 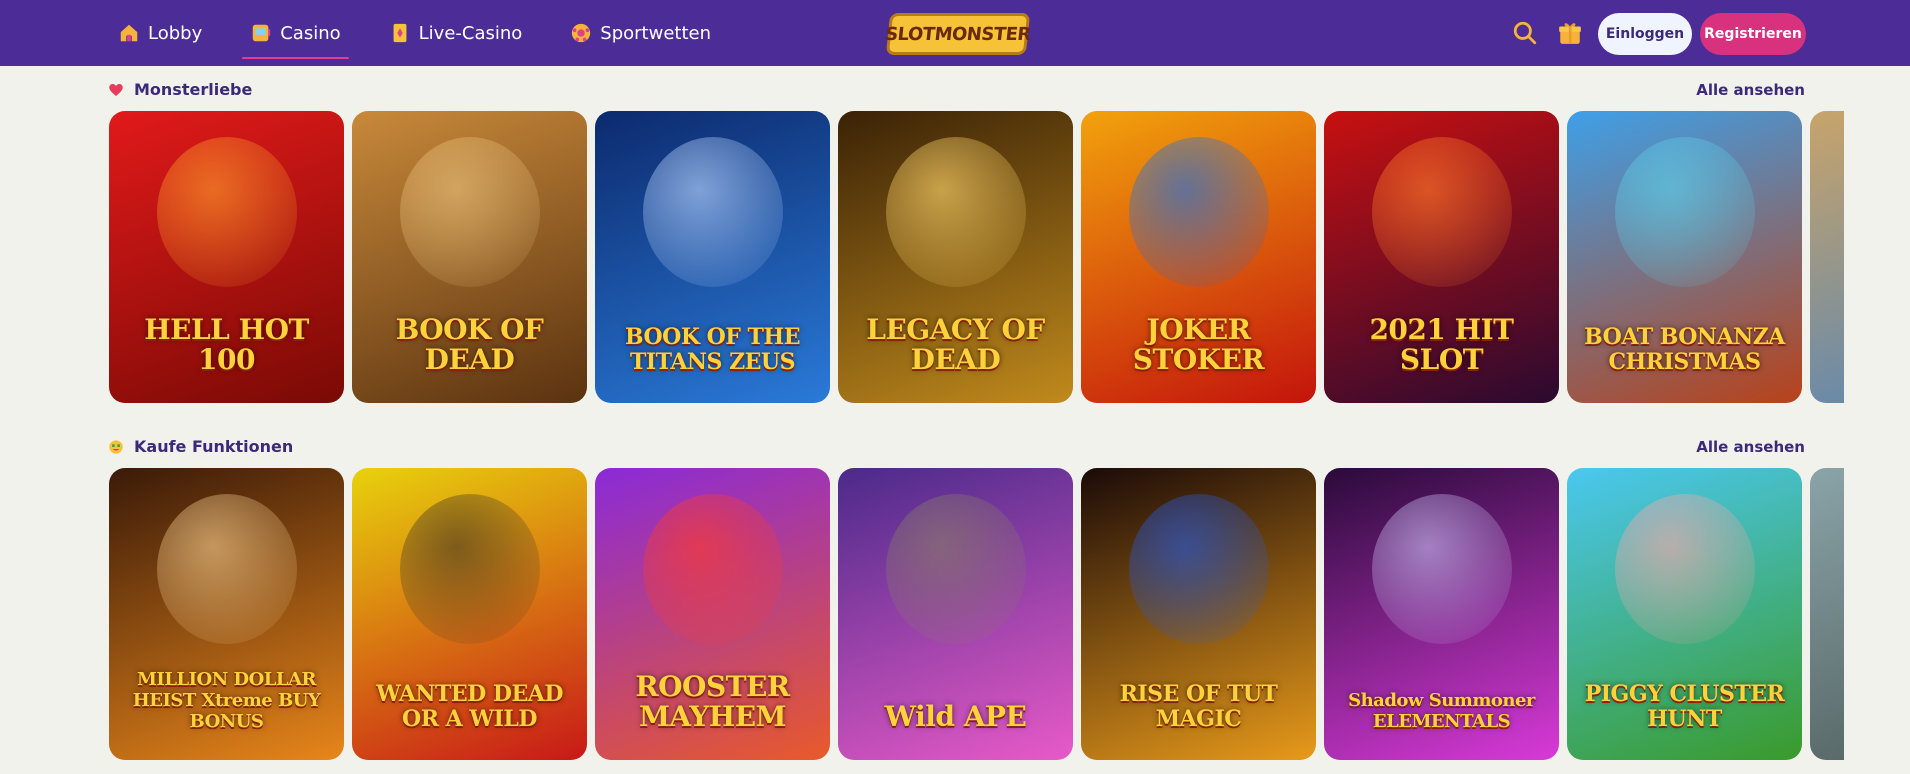 I want to click on game-title: WANTED DEAD OR A WILD, so click(x=469, y=706).